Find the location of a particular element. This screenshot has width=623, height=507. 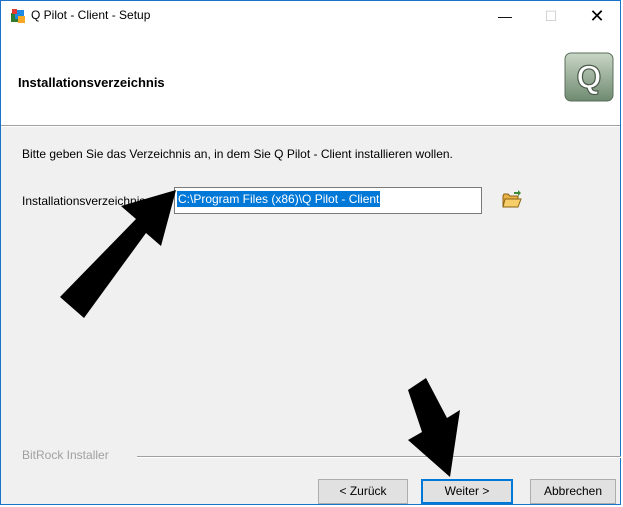

back-button: < Zurück is located at coordinates (363, 491).